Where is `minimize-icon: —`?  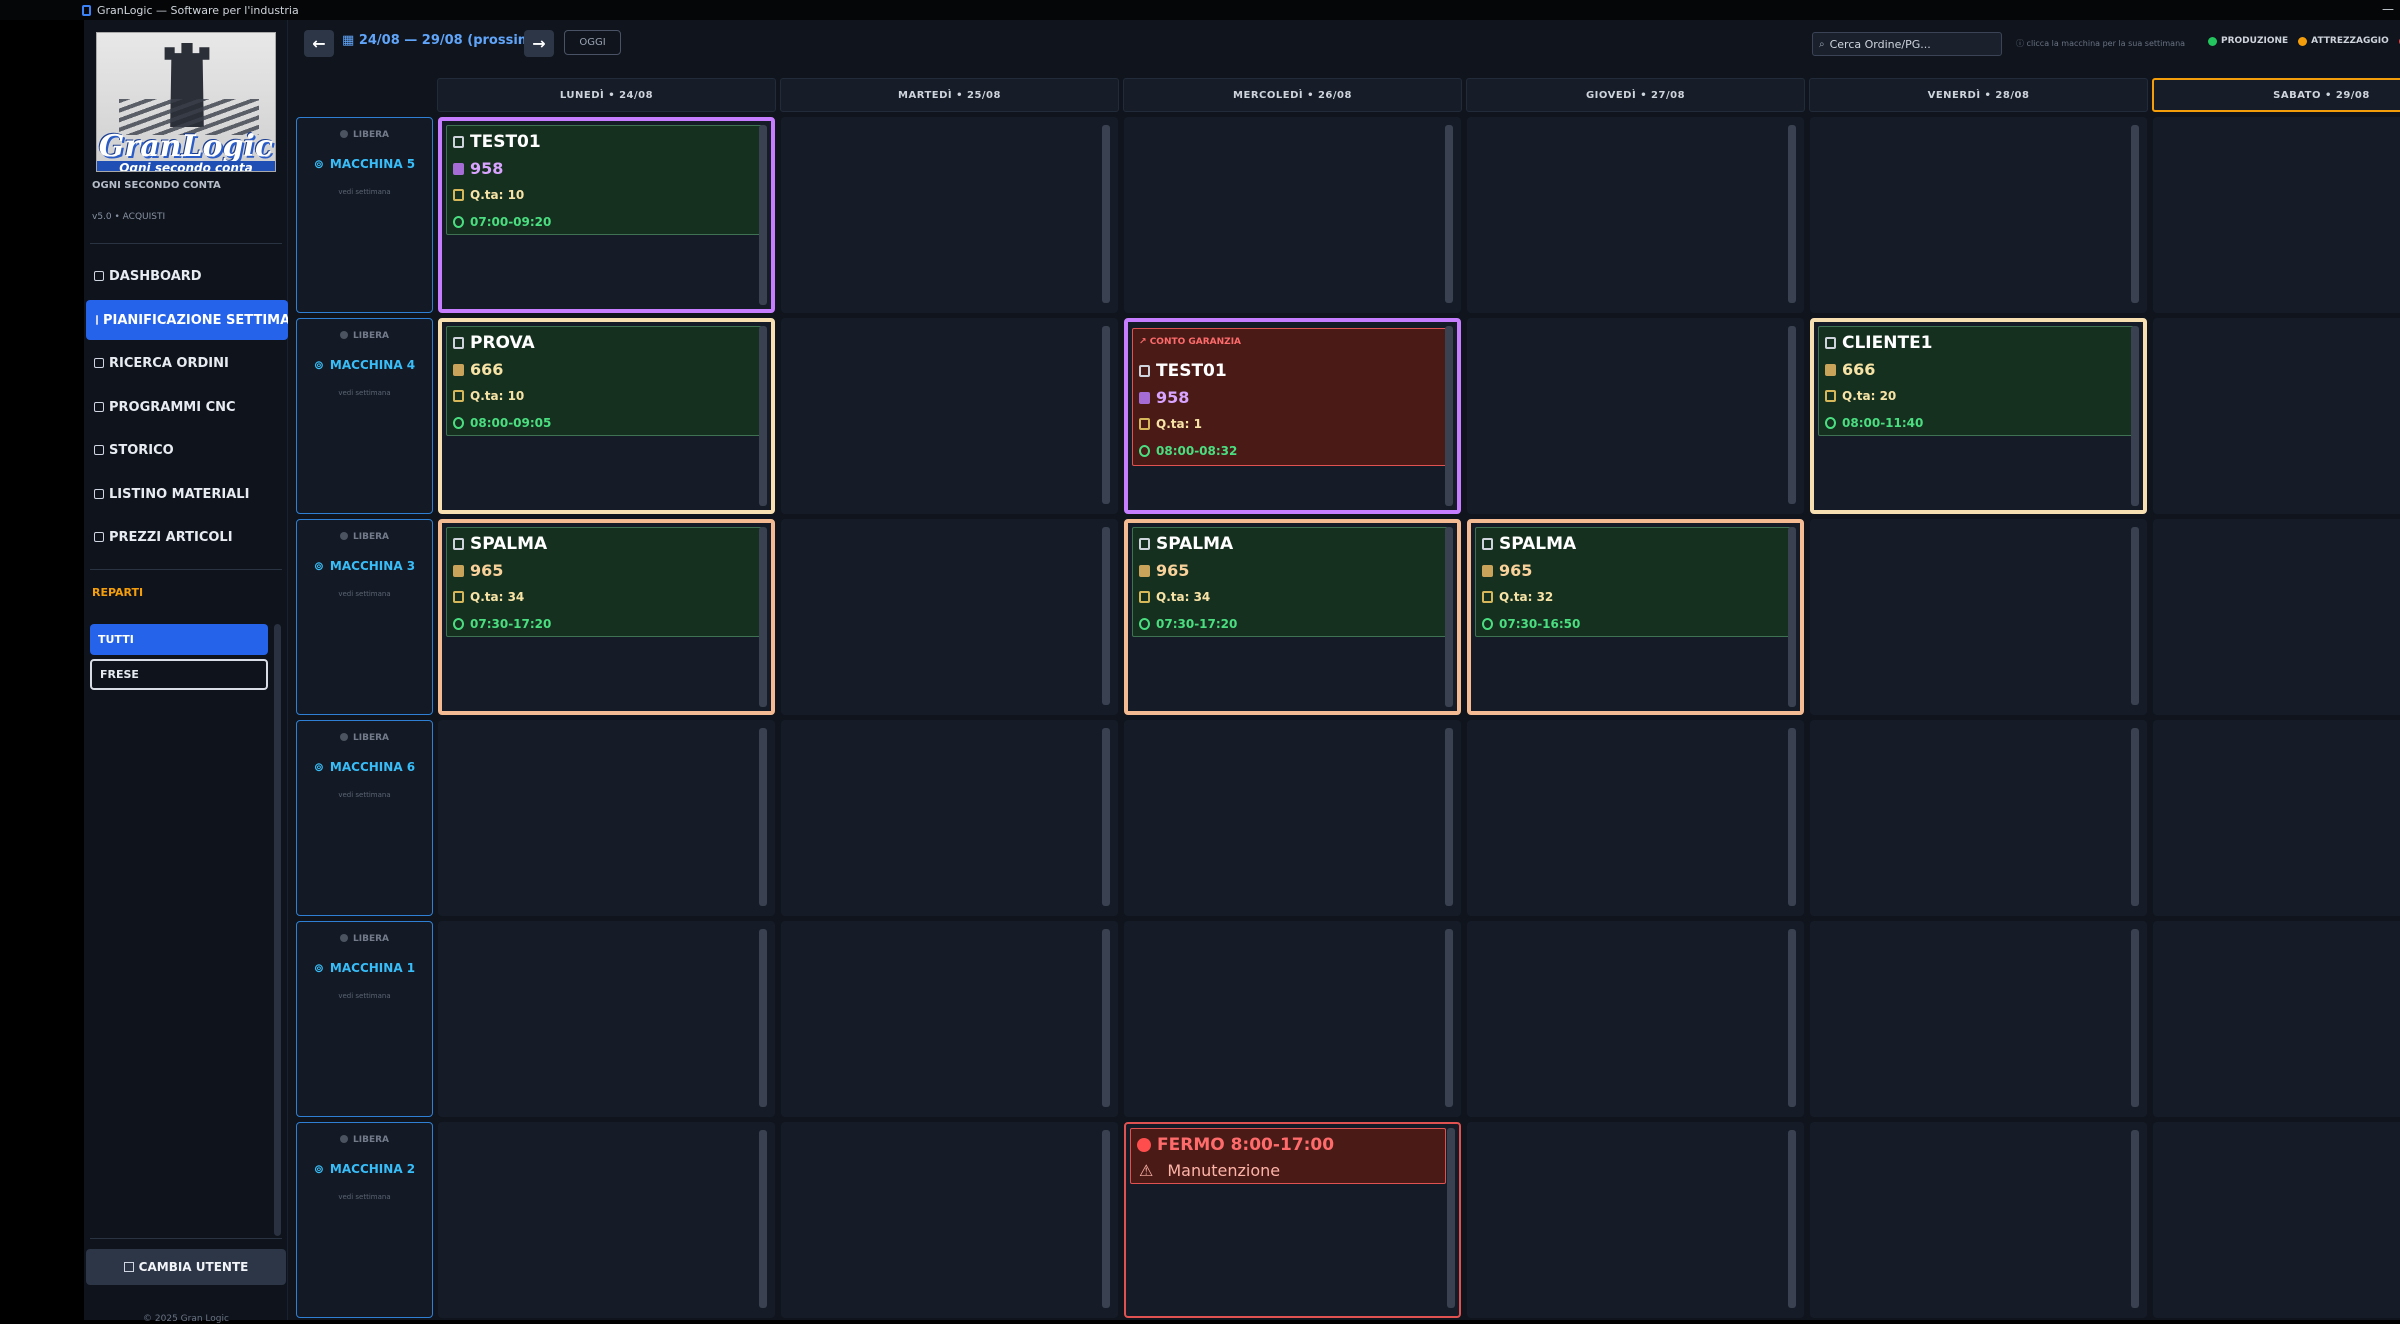
minimize-icon: — is located at coordinates (2388, 9).